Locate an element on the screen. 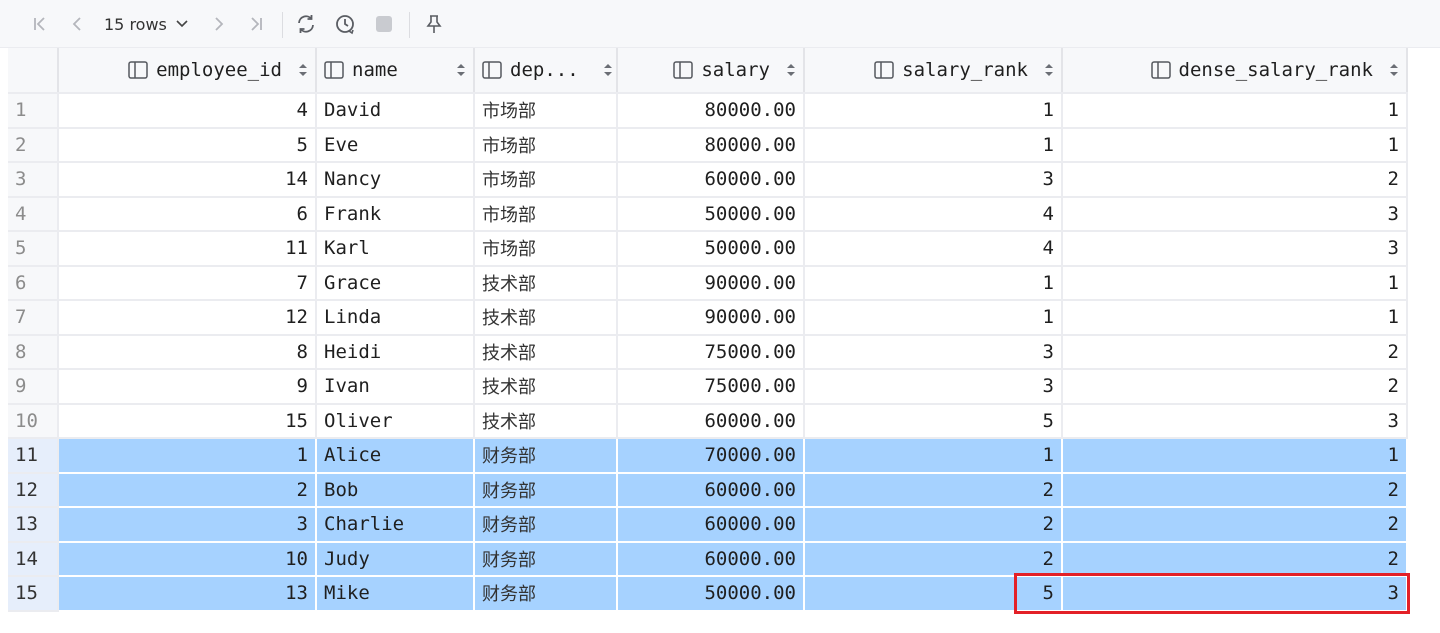 The image size is (1440, 633). pin-icon is located at coordinates (434, 24).